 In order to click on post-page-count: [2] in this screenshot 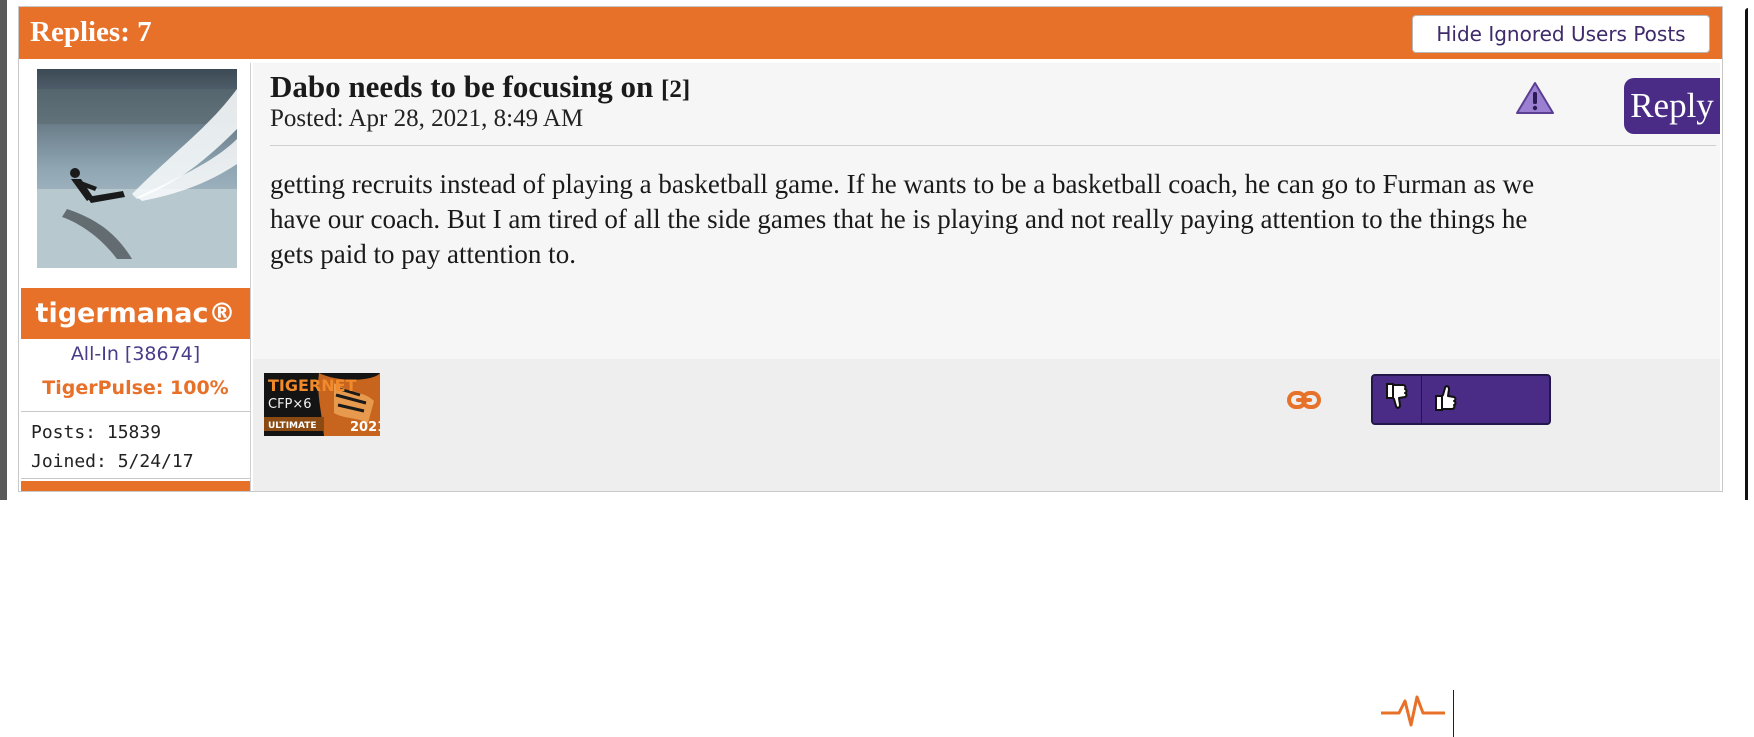, I will do `click(676, 89)`.